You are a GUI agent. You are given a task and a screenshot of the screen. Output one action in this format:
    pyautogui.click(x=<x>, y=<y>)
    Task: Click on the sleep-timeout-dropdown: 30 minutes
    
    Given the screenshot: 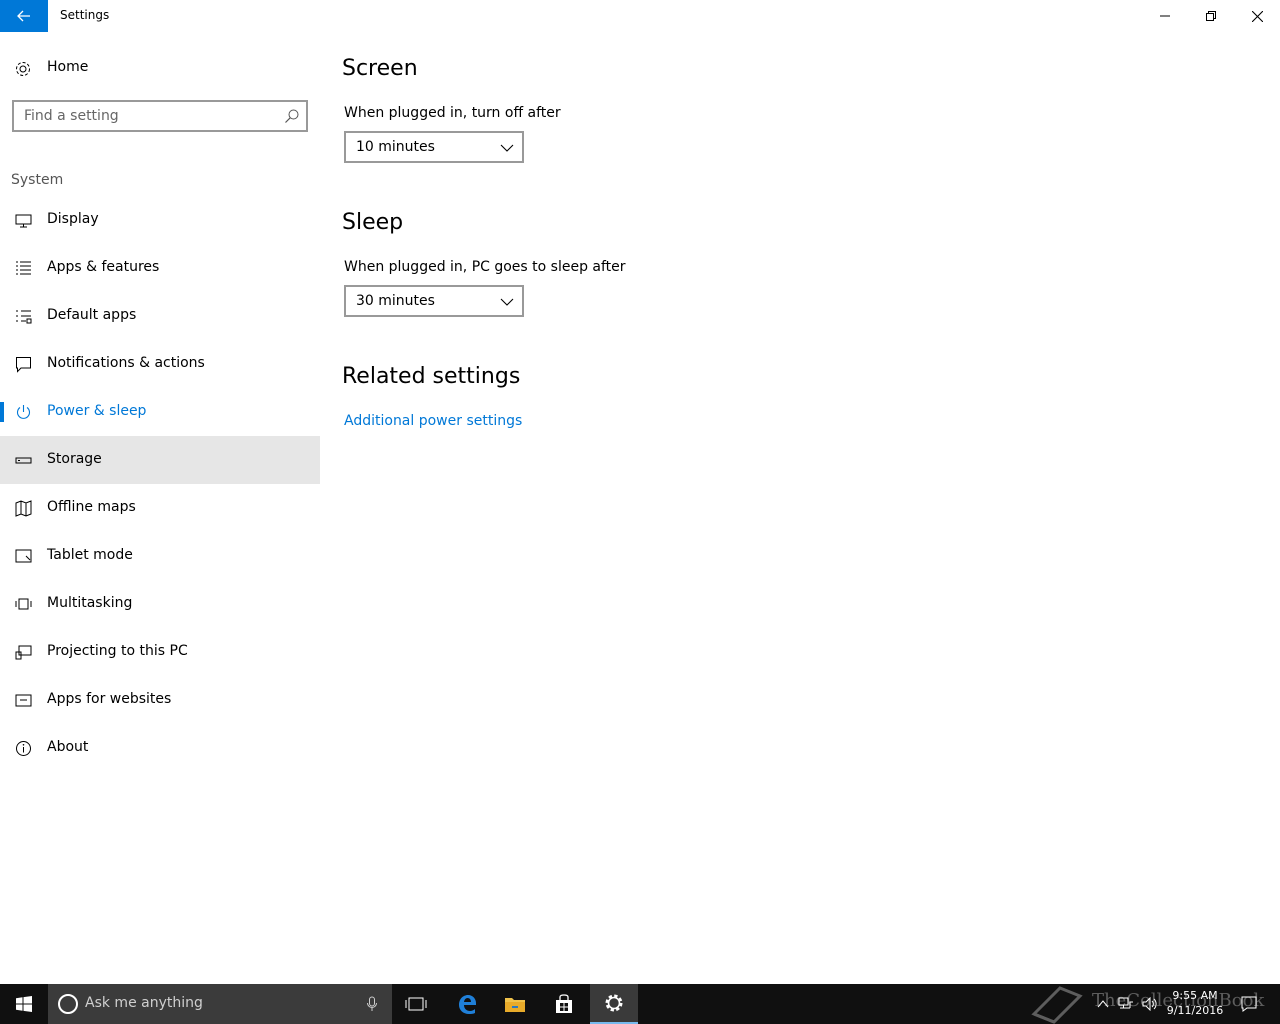 What is the action you would take?
    pyautogui.click(x=434, y=301)
    